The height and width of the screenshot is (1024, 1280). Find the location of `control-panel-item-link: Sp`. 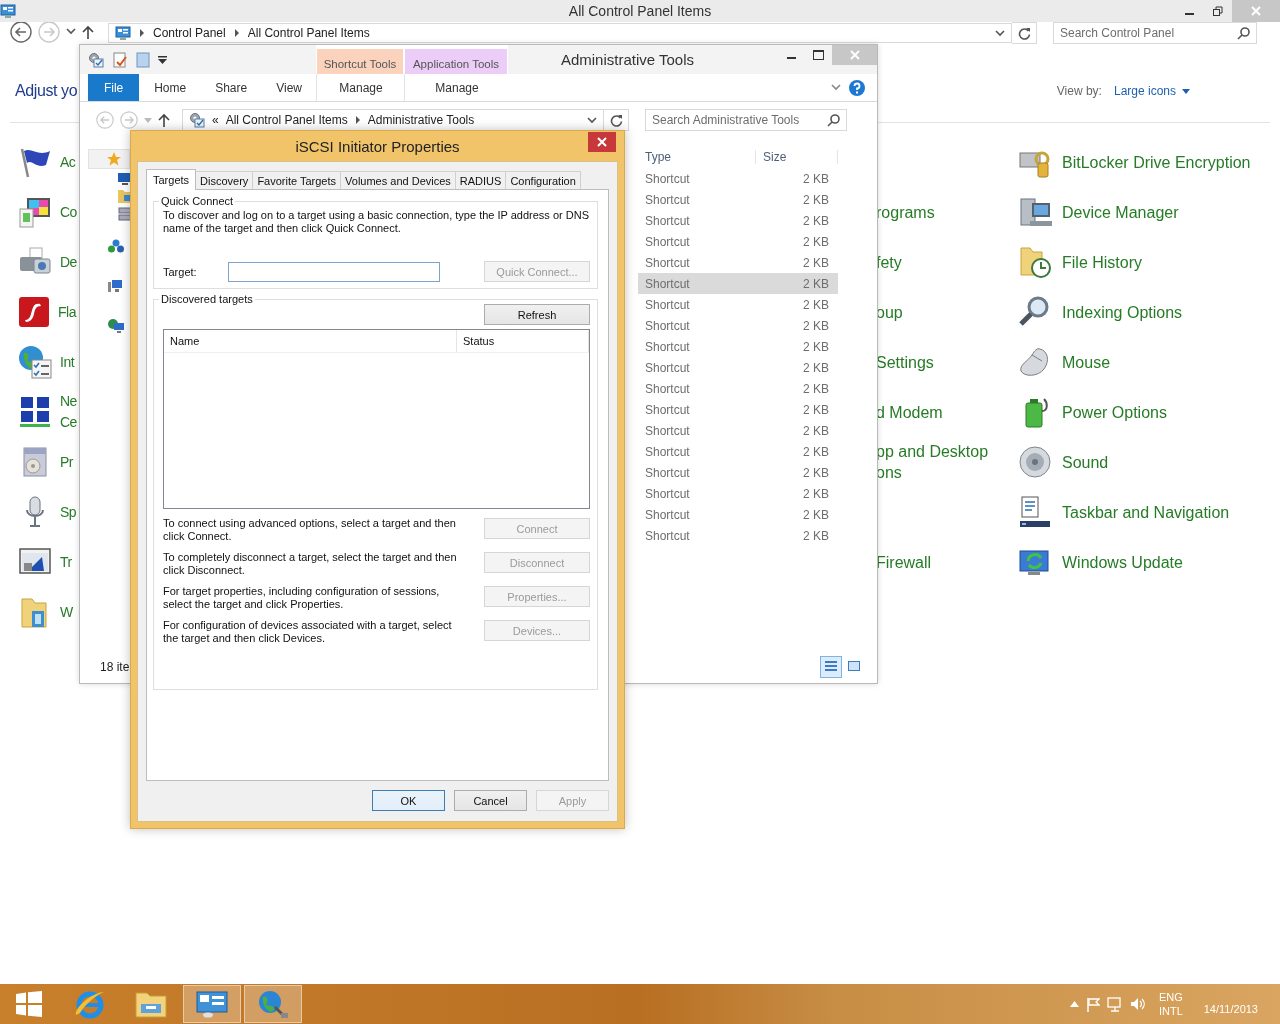

control-panel-item-link: Sp is located at coordinates (68, 512).